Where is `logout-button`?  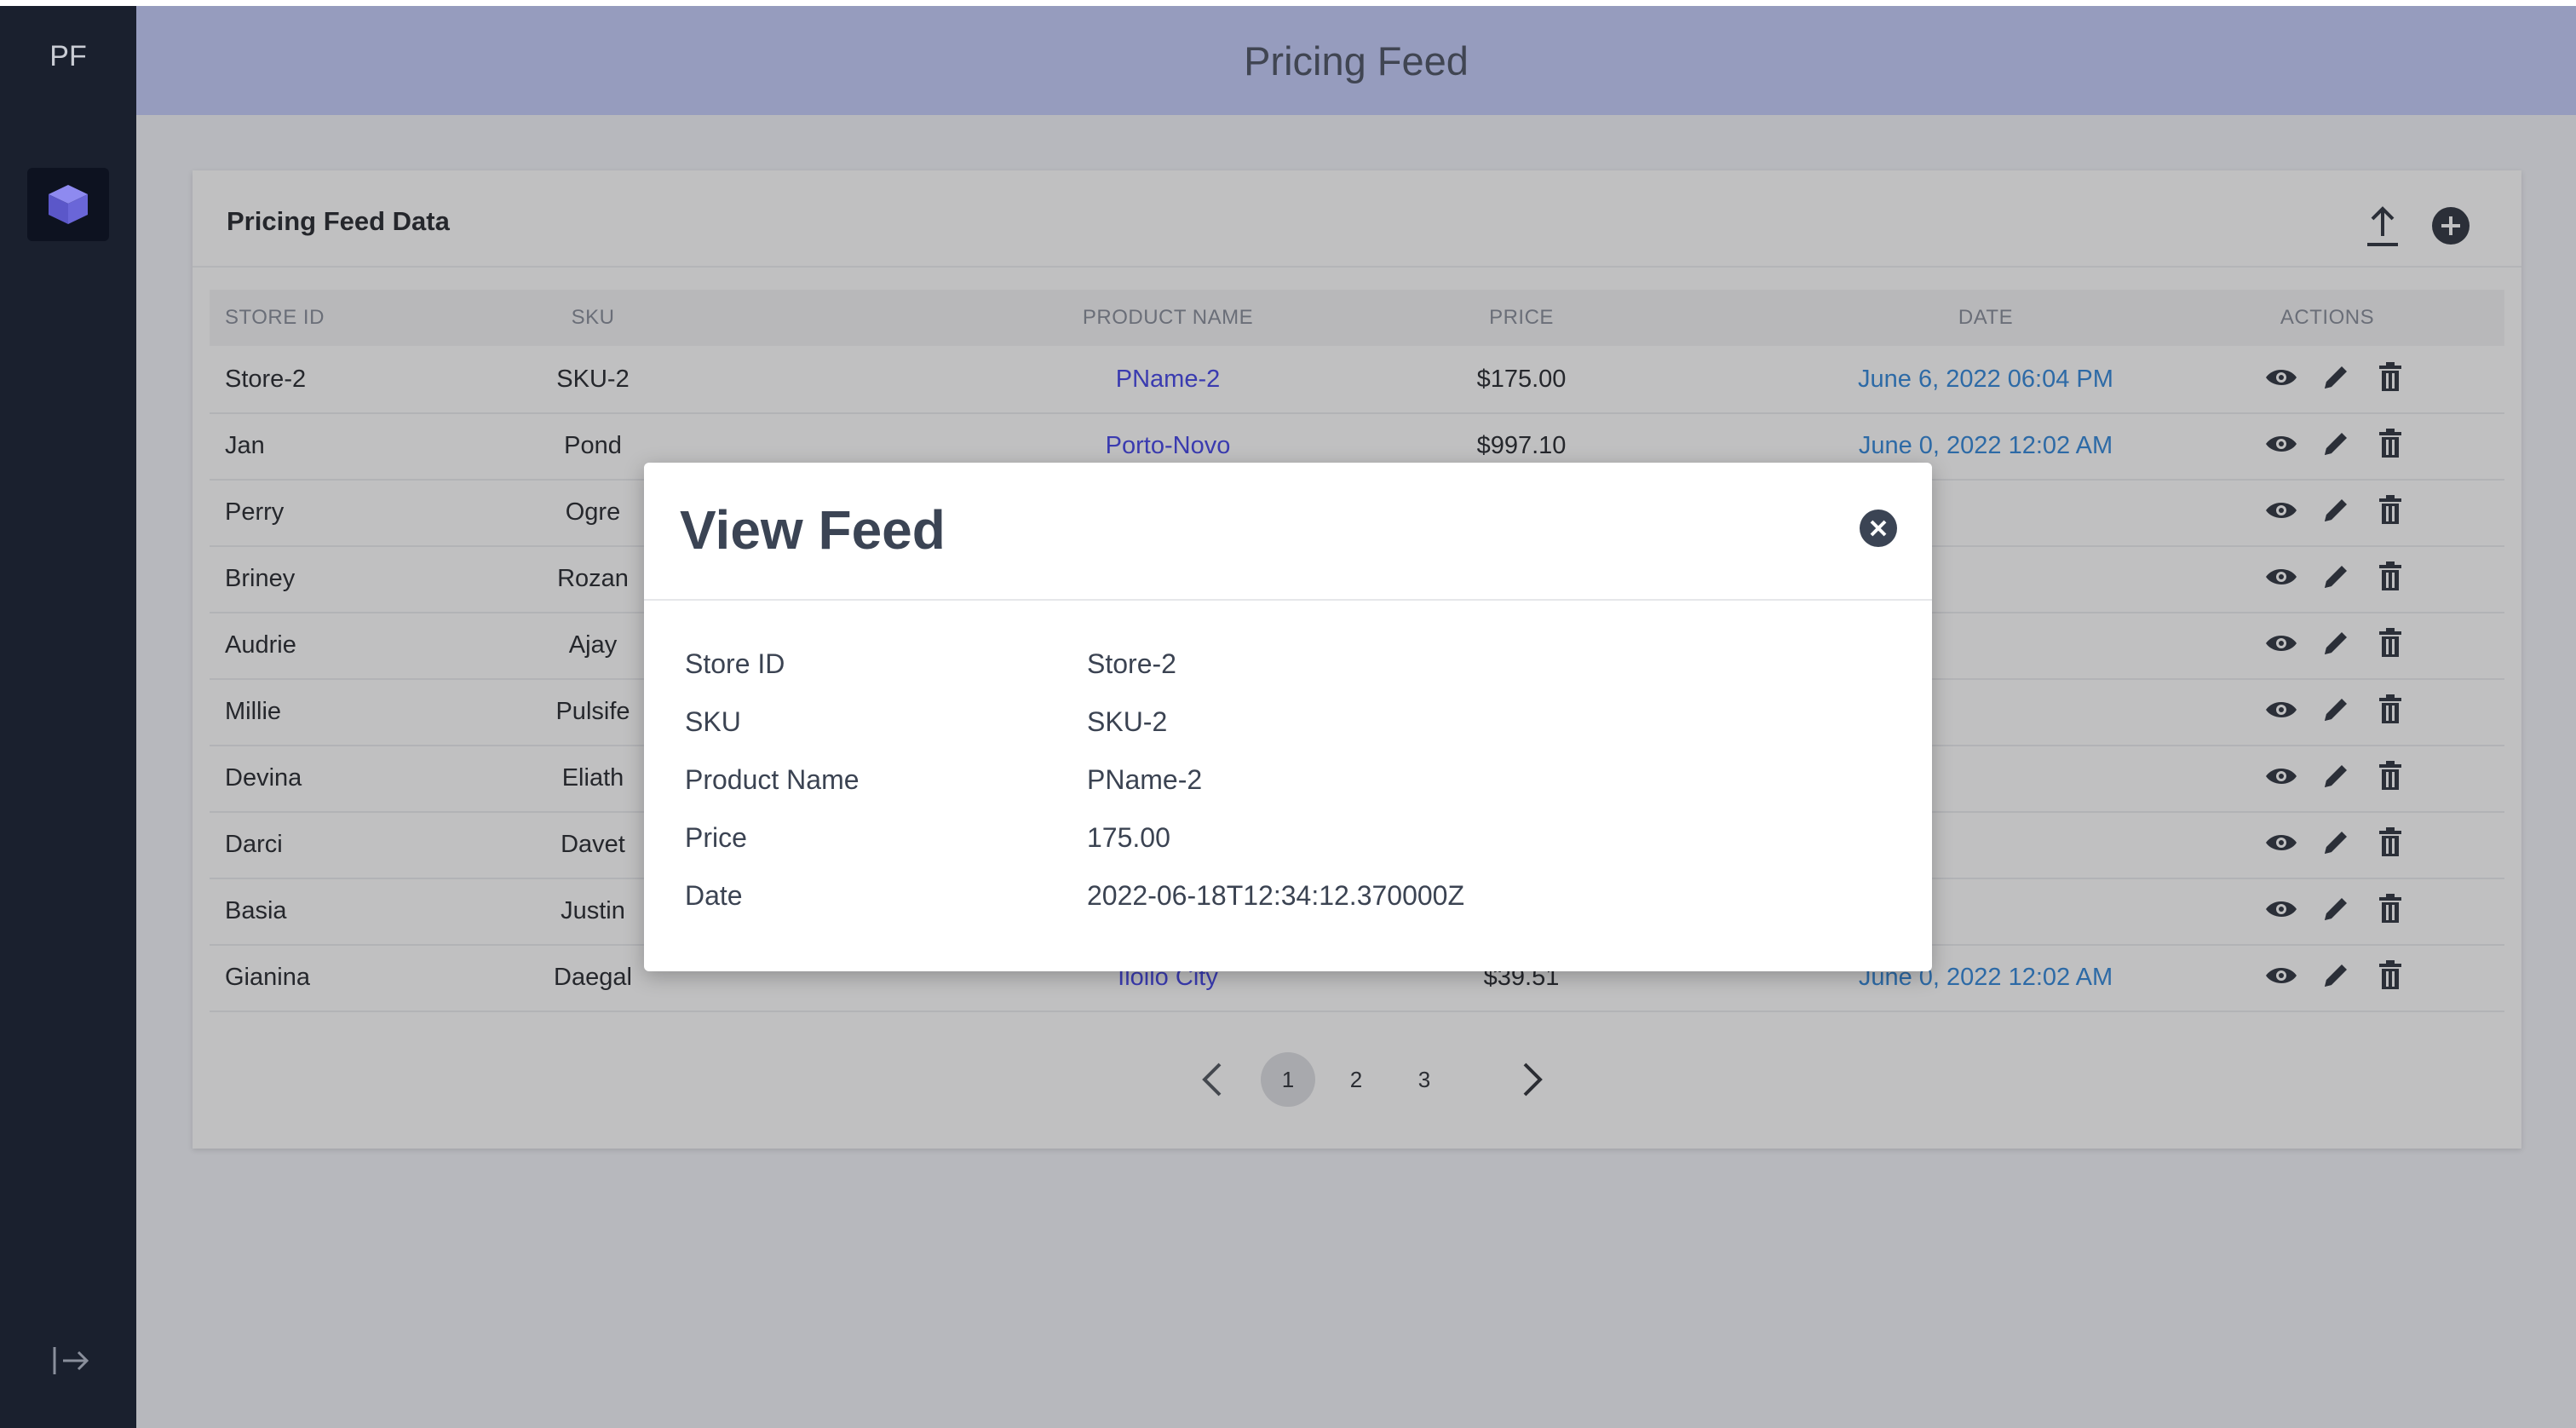 logout-button is located at coordinates (71, 1361).